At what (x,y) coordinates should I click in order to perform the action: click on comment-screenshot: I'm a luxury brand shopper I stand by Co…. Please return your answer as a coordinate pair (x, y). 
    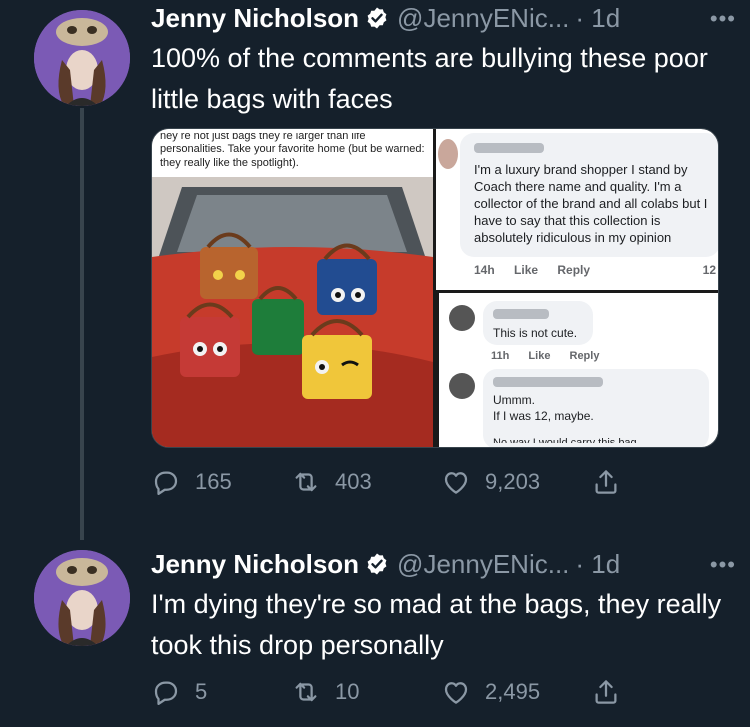
    Looking at the image, I should click on (577, 209).